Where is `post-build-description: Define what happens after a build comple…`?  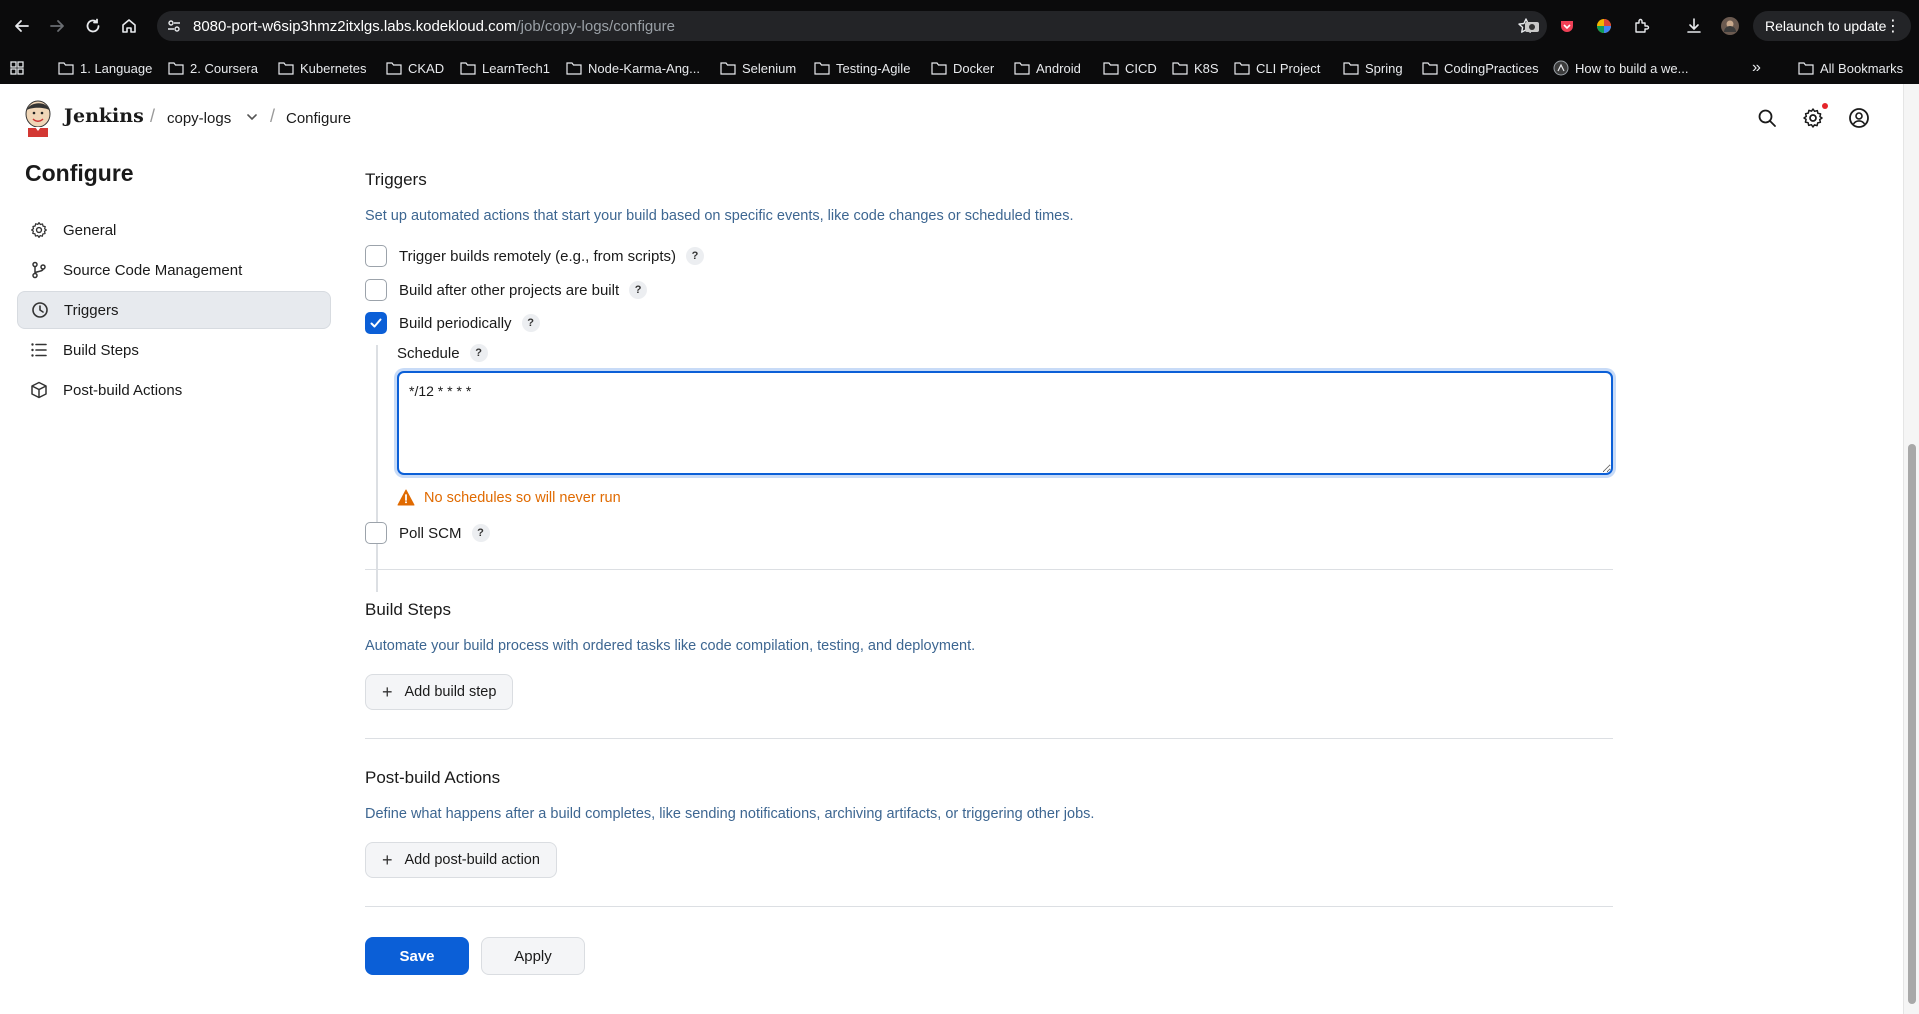 post-build-description: Define what happens after a build comple… is located at coordinates (730, 814).